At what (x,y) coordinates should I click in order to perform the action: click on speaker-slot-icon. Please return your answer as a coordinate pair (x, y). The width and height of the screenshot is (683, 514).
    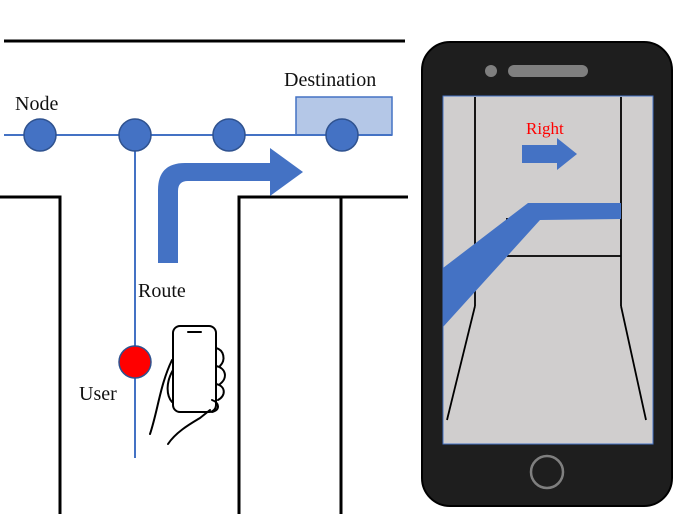
    Looking at the image, I should click on (548, 71).